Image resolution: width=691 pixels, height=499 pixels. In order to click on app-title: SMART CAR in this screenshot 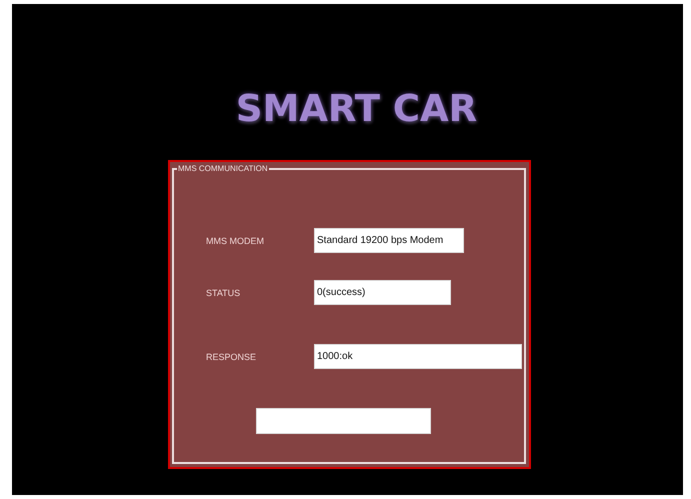, I will do `click(356, 109)`.